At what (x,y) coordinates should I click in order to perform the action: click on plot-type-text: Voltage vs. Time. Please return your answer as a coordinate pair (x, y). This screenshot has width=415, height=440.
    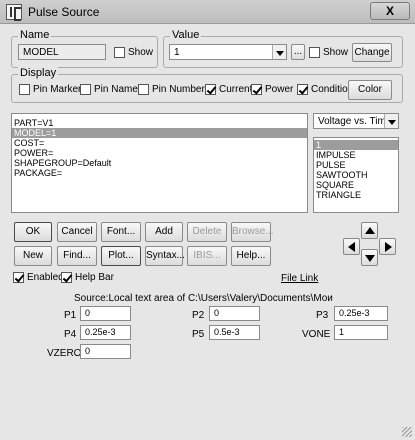
    Looking at the image, I should click on (355, 121).